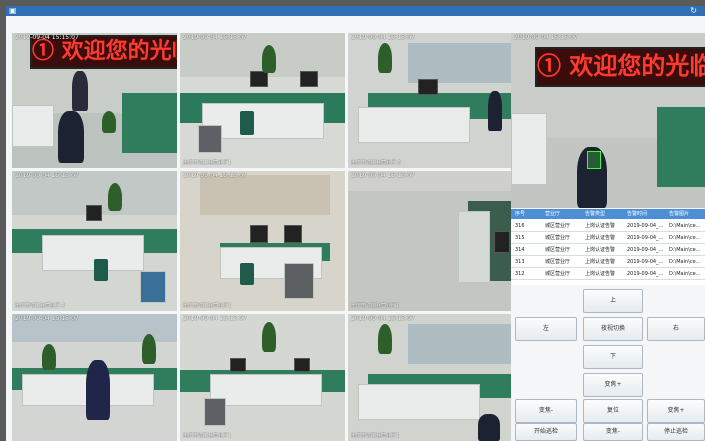 Image resolution: width=705 pixels, height=441 pixels. I want to click on camera-feed-5: 2019-09-04 15:15:07 重庆市城口县营业厅1, so click(262, 241).